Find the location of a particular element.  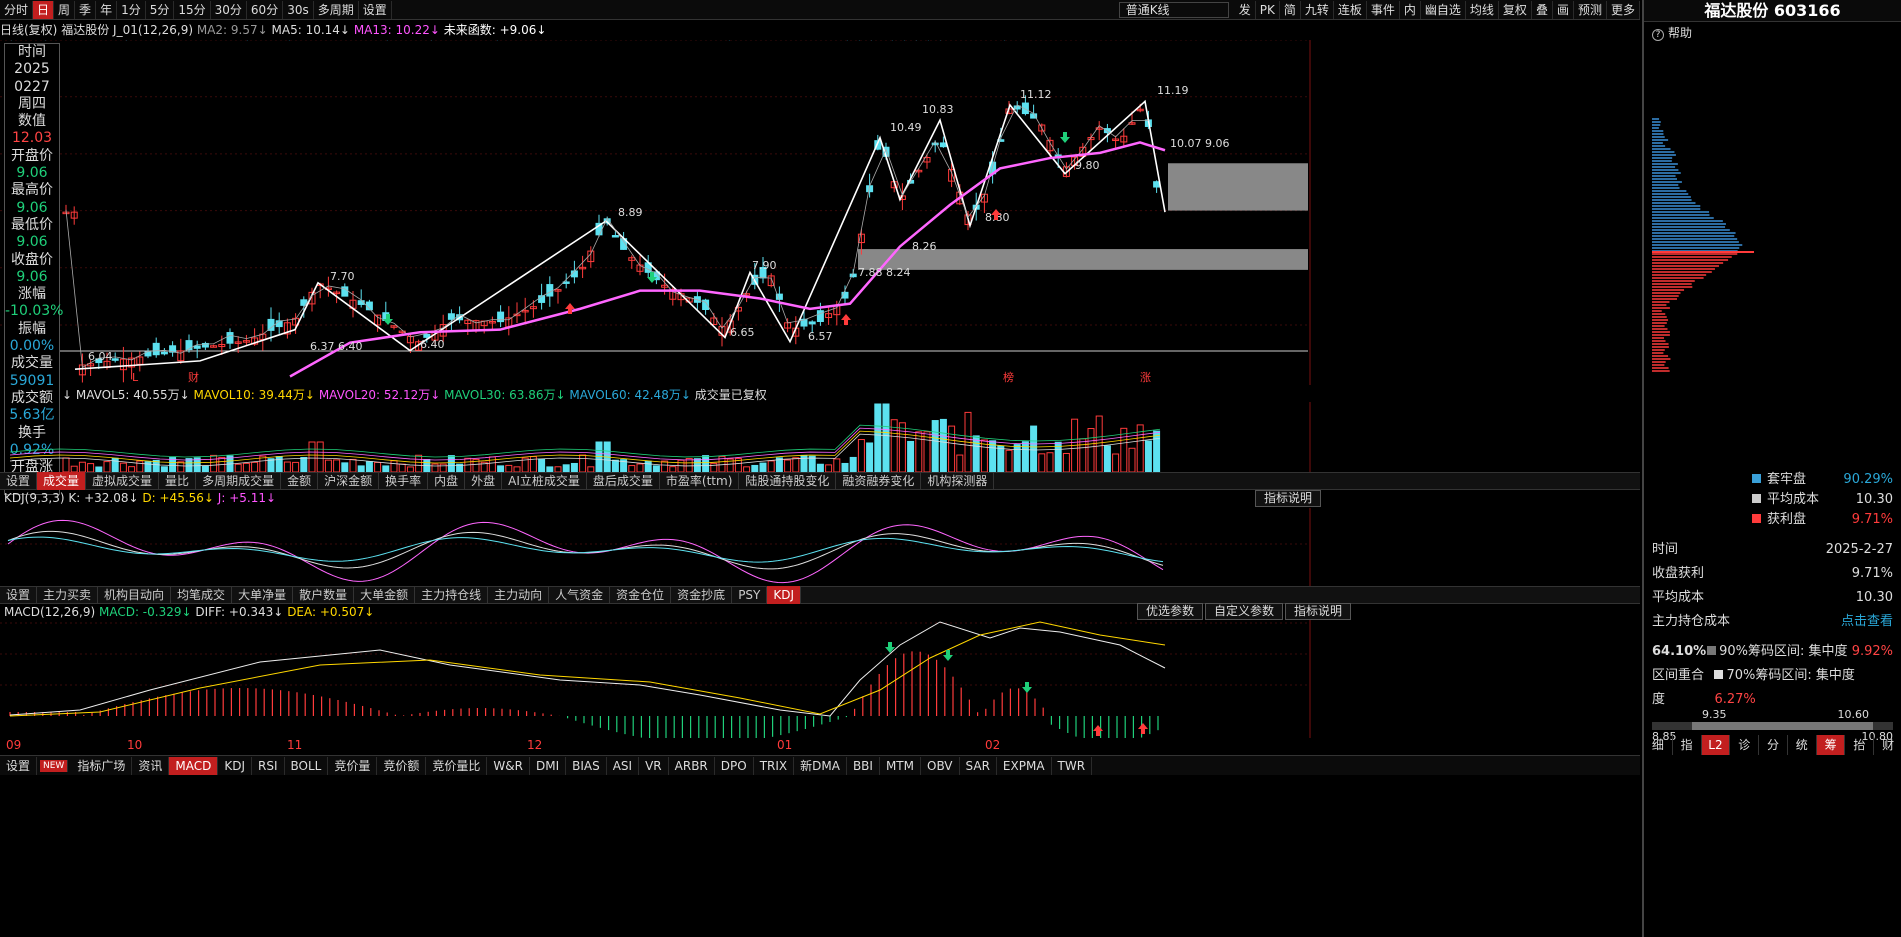

kdj_tabs-4: 大单净量 is located at coordinates (263, 595).